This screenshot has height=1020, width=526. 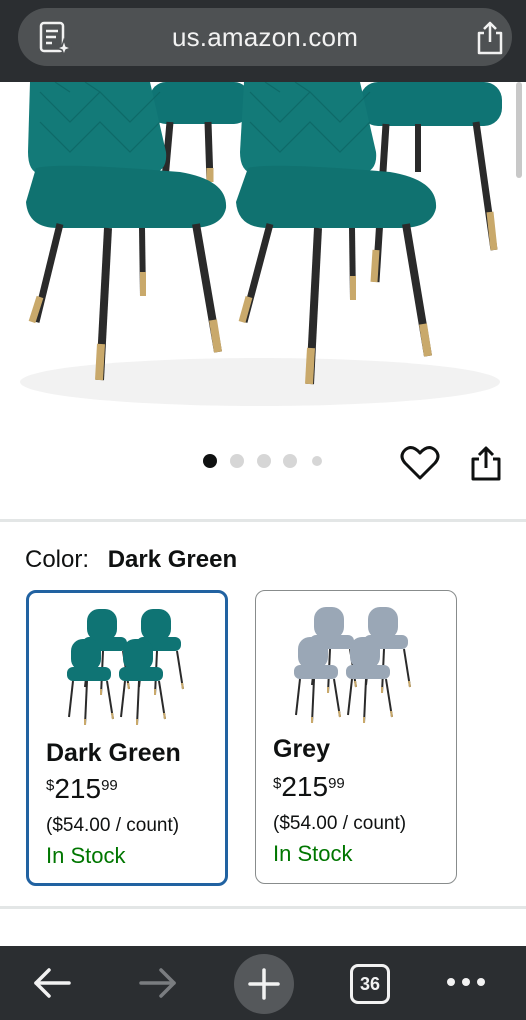 I want to click on color-selection-label: Color: Dark Green, so click(x=131, y=560).